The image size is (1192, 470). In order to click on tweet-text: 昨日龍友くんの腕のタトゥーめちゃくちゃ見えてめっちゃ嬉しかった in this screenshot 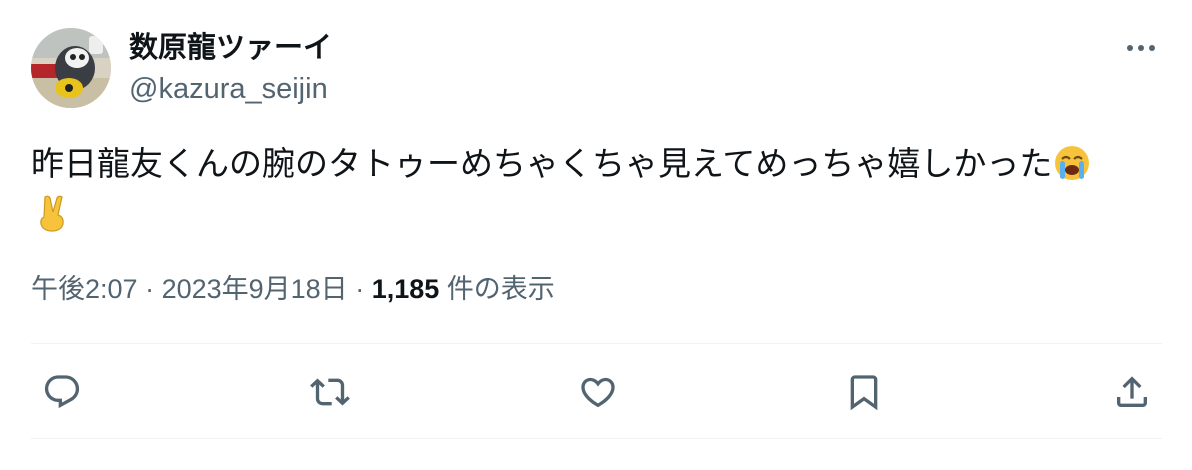, I will do `click(586, 168)`.